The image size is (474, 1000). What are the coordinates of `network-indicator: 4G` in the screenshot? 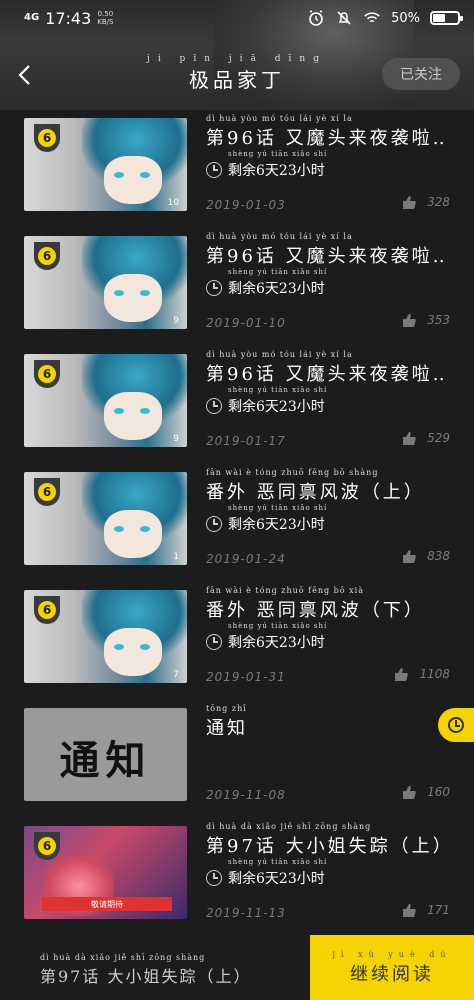 It's located at (32, 17).